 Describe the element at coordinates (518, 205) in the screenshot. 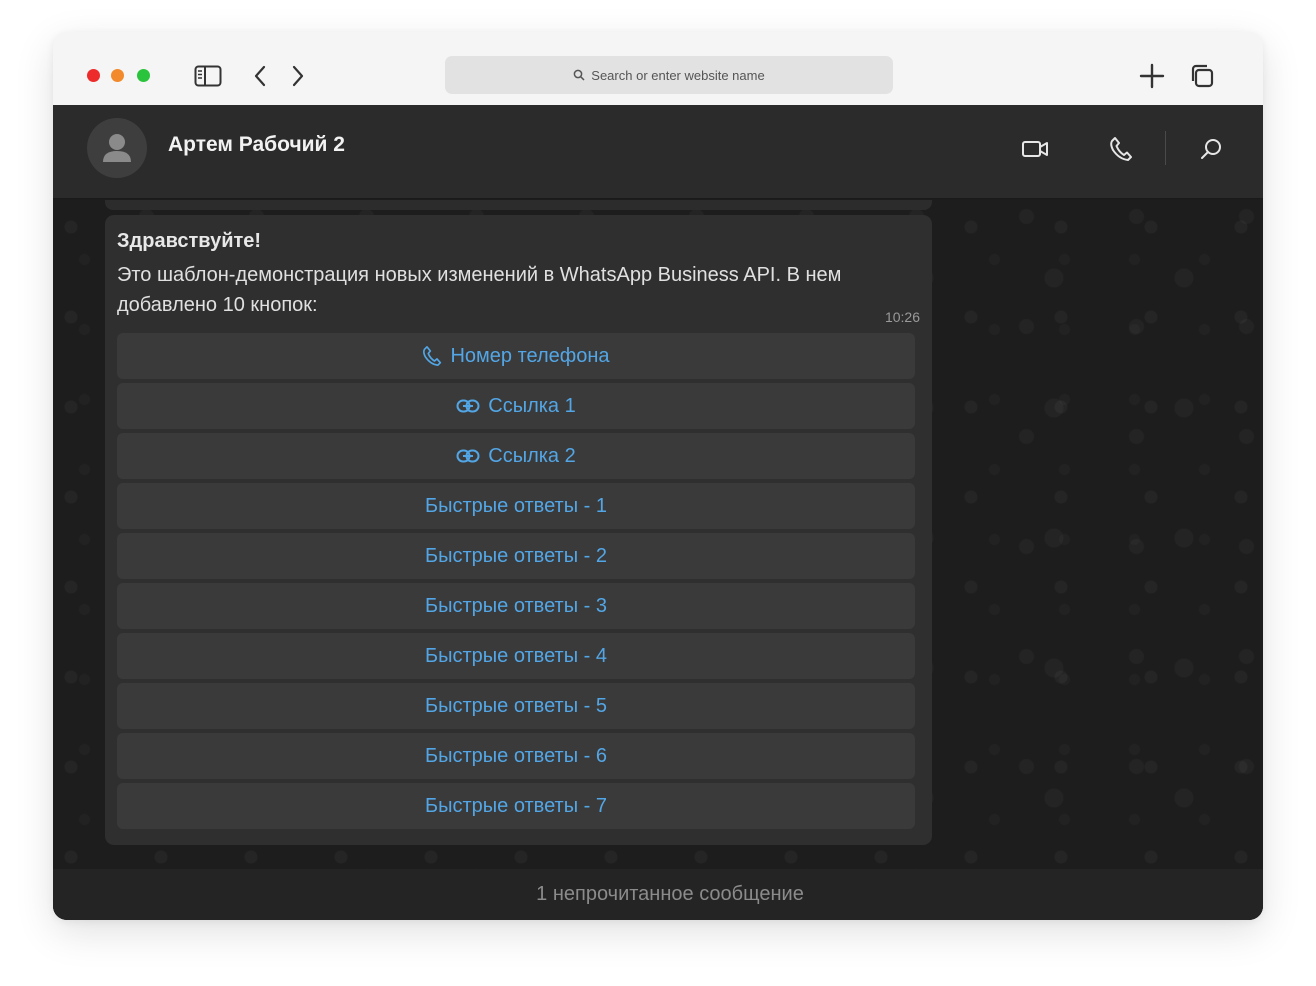

I see `previous-message-bubble` at that location.